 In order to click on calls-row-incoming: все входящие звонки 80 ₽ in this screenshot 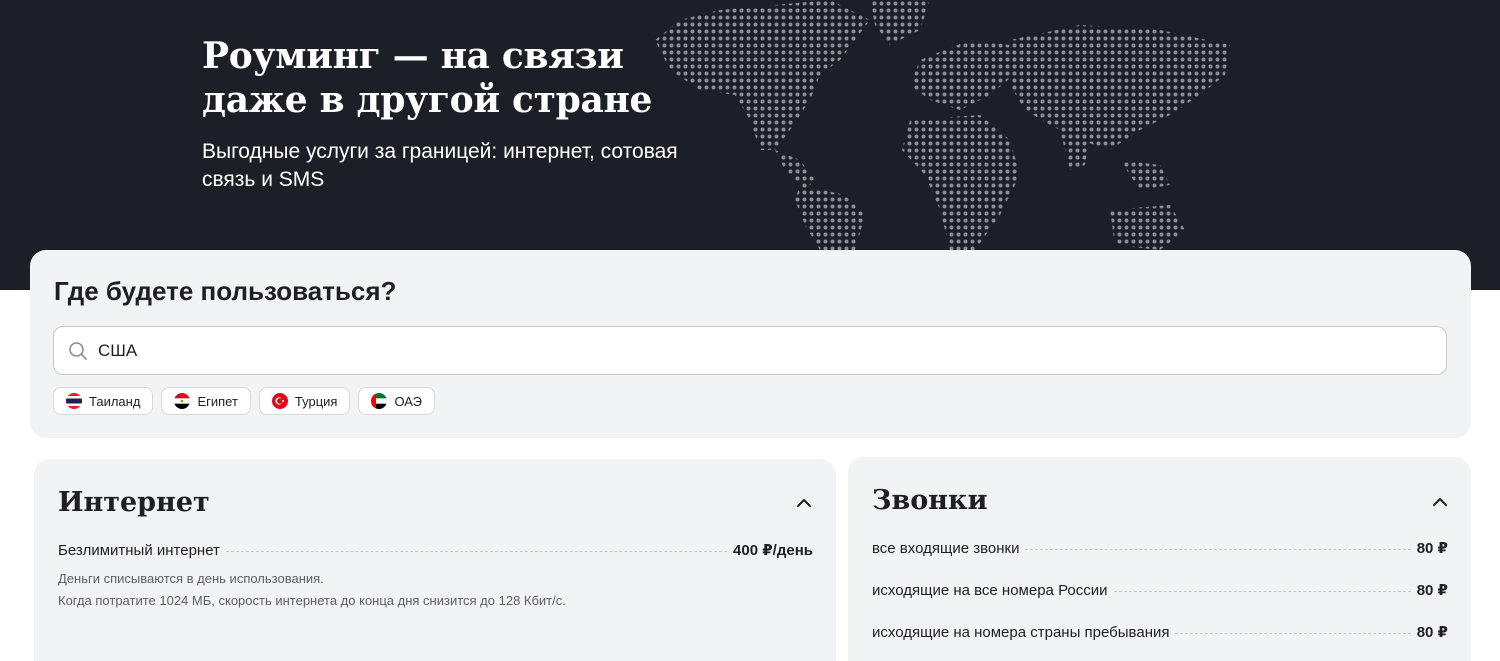, I will do `click(1160, 548)`.